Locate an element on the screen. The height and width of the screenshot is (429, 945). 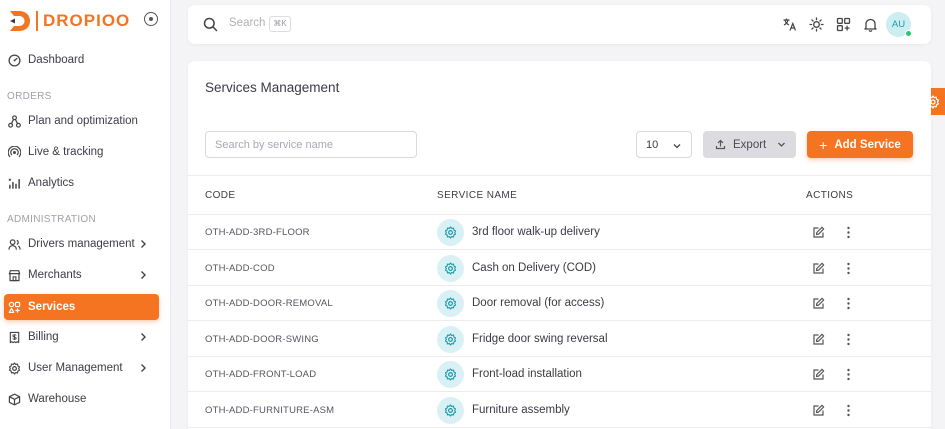
sidebar-item-label: Billing is located at coordinates (43, 337).